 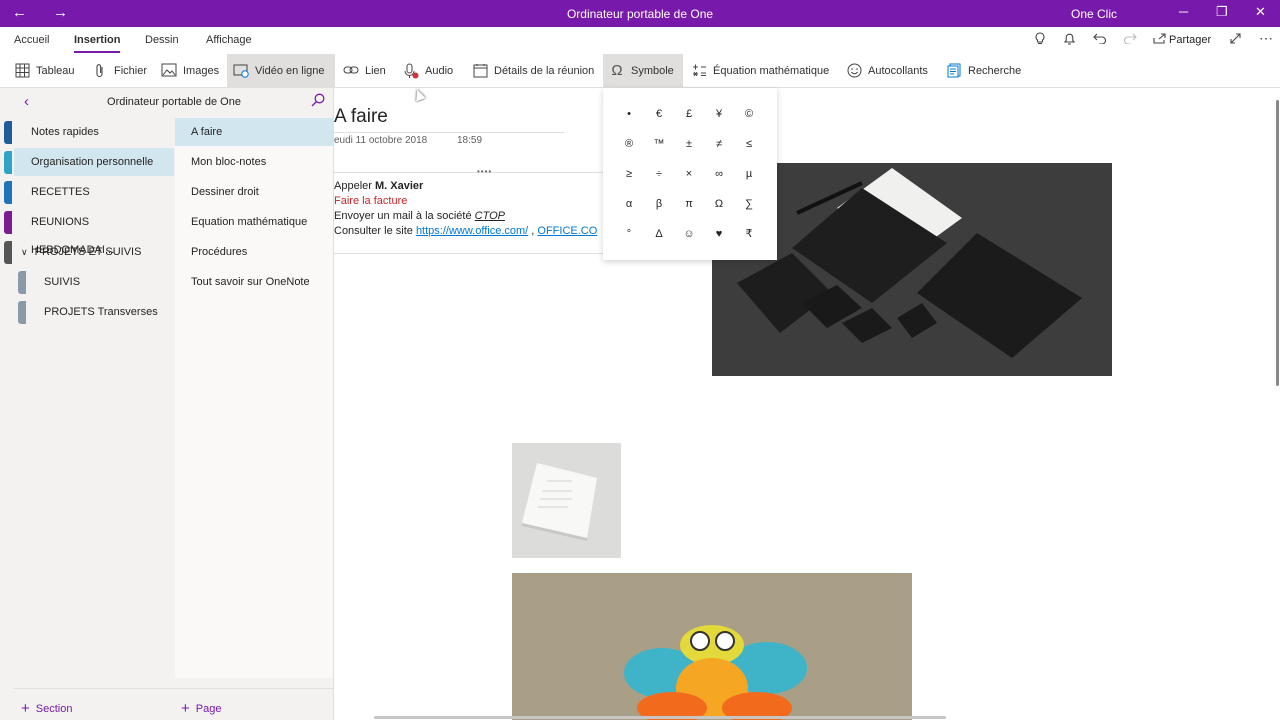 What do you see at coordinates (983, 70) in the screenshot?
I see `researcher-button: Recherche` at bounding box center [983, 70].